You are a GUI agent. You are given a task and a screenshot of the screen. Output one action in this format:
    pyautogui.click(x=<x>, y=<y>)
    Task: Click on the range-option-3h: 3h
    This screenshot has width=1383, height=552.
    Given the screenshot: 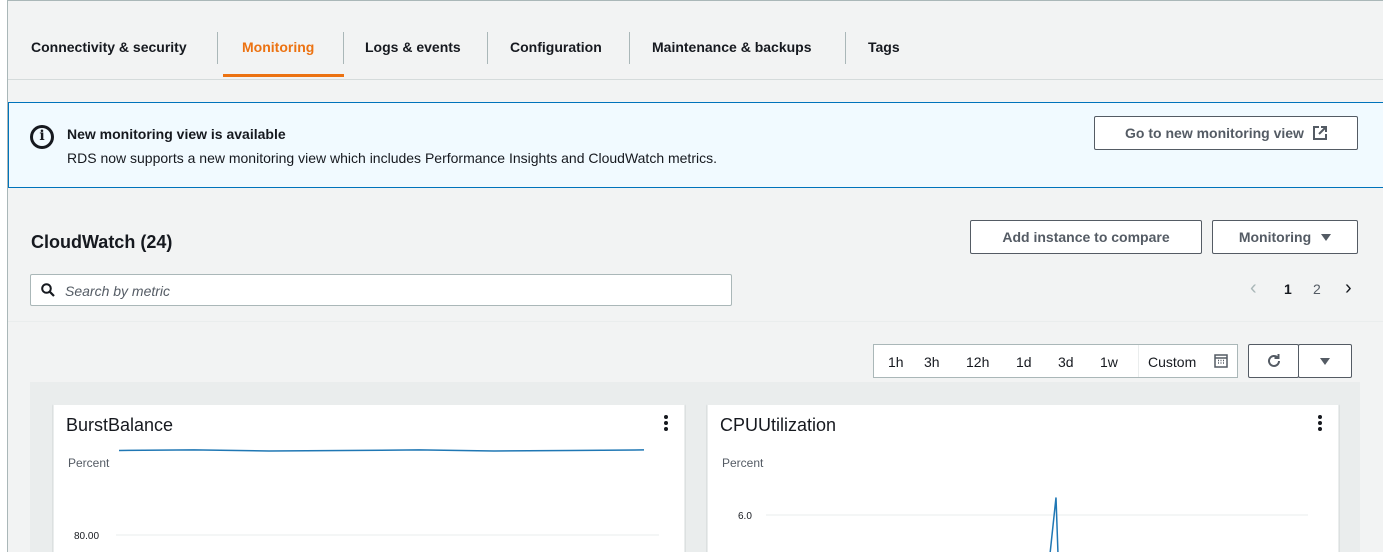 What is the action you would take?
    pyautogui.click(x=932, y=362)
    